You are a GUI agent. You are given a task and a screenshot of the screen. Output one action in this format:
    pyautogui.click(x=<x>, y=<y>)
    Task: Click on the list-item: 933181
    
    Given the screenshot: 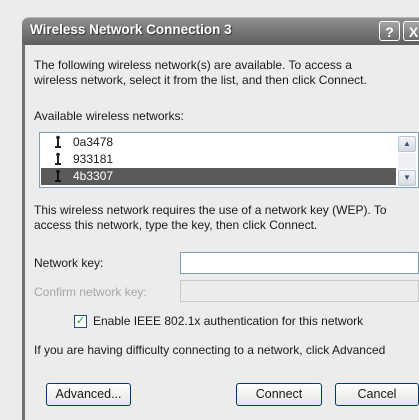 What is the action you would take?
    pyautogui.click(x=218, y=159)
    